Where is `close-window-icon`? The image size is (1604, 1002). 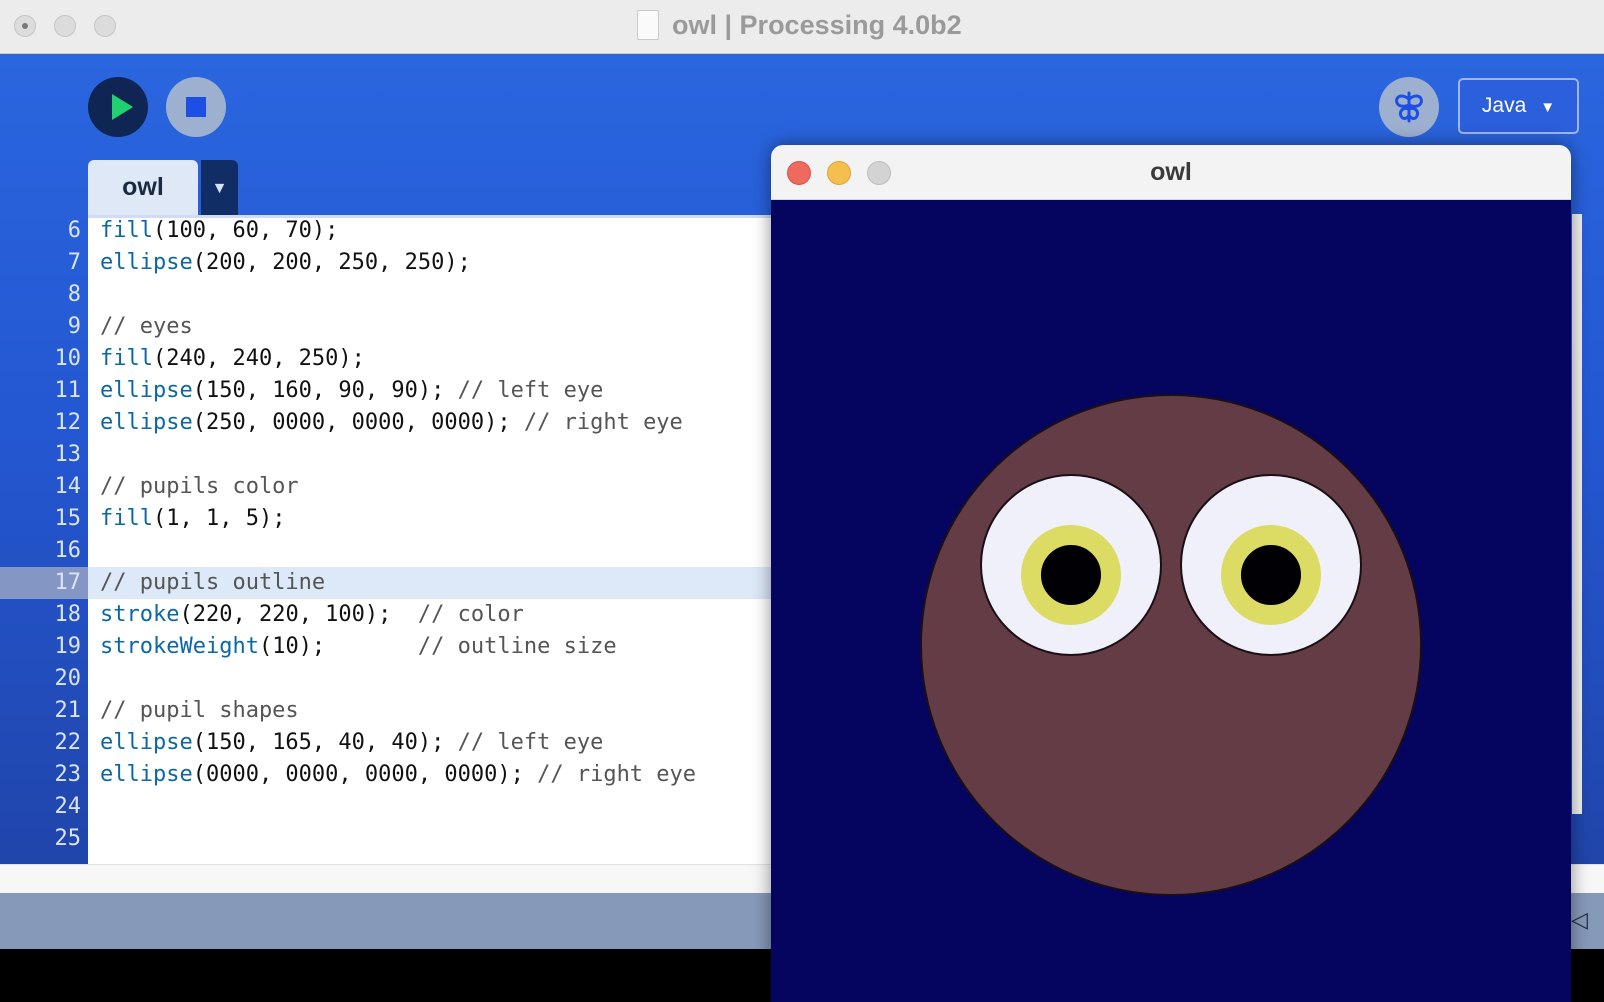
close-window-icon is located at coordinates (25, 26).